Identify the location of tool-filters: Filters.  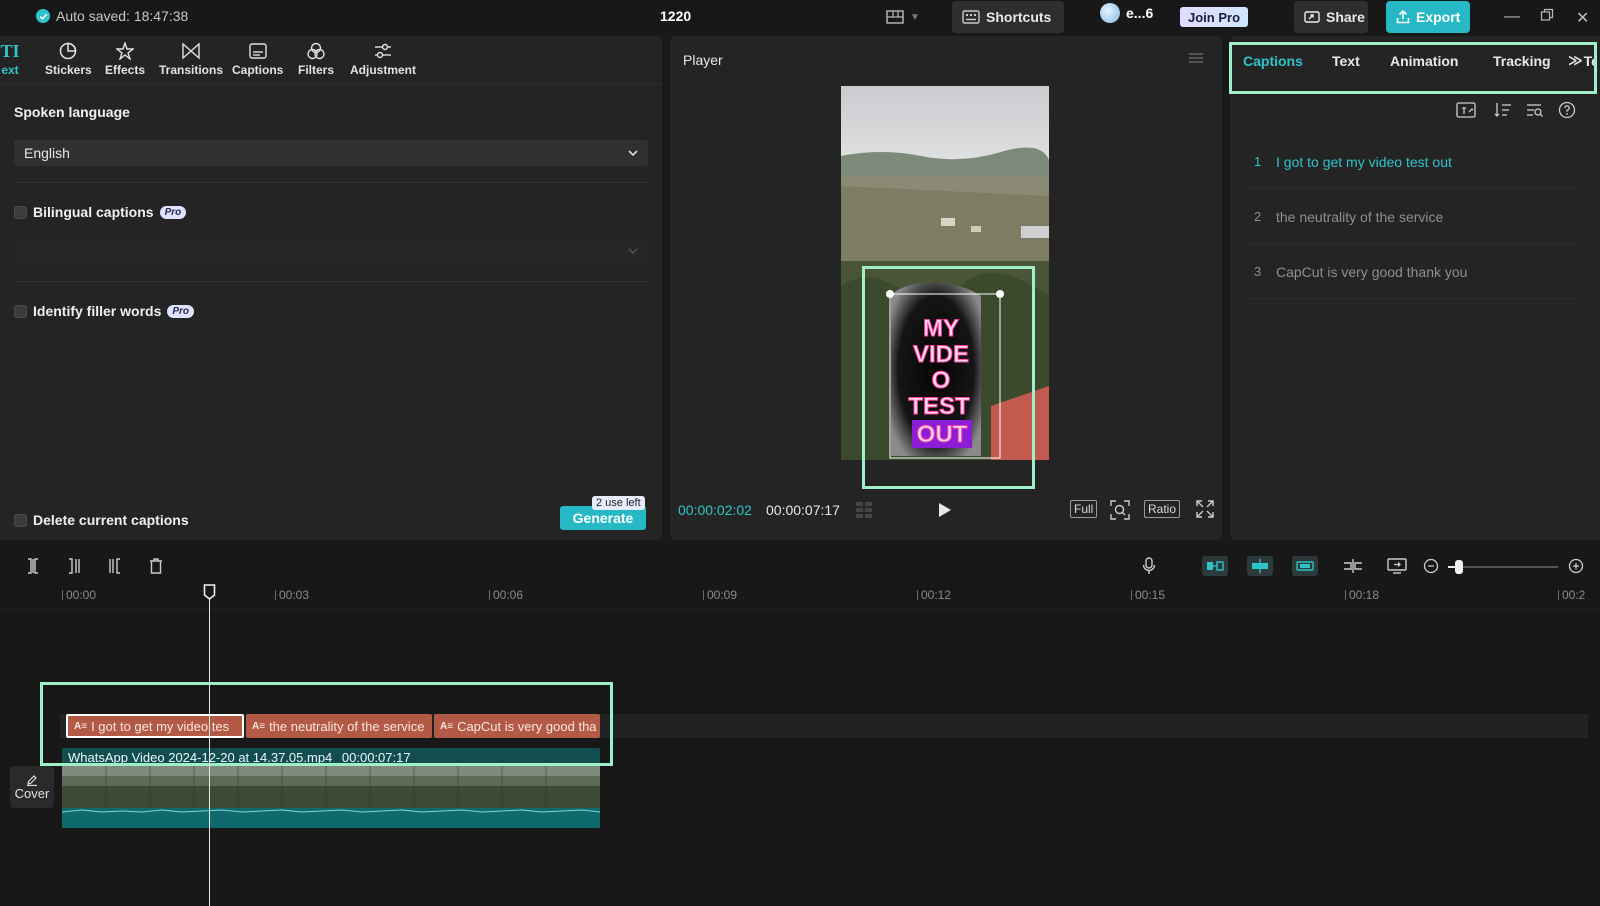
(316, 59).